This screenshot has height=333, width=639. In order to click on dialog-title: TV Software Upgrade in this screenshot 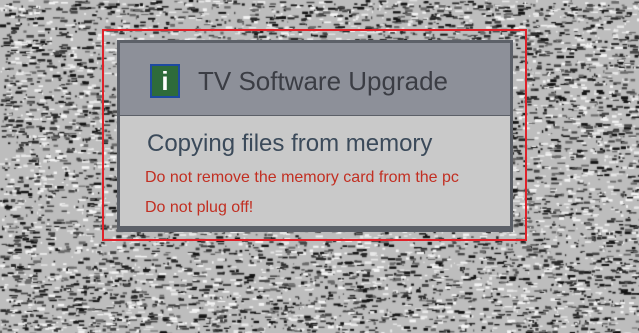, I will do `click(323, 81)`.